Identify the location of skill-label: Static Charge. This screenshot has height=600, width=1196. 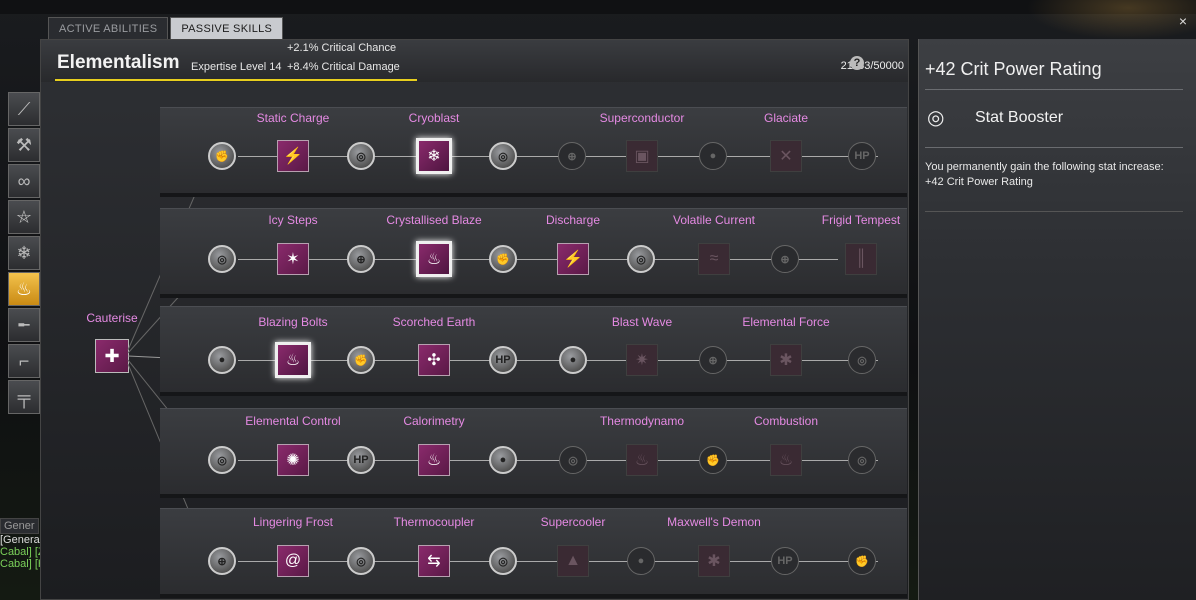
(293, 118).